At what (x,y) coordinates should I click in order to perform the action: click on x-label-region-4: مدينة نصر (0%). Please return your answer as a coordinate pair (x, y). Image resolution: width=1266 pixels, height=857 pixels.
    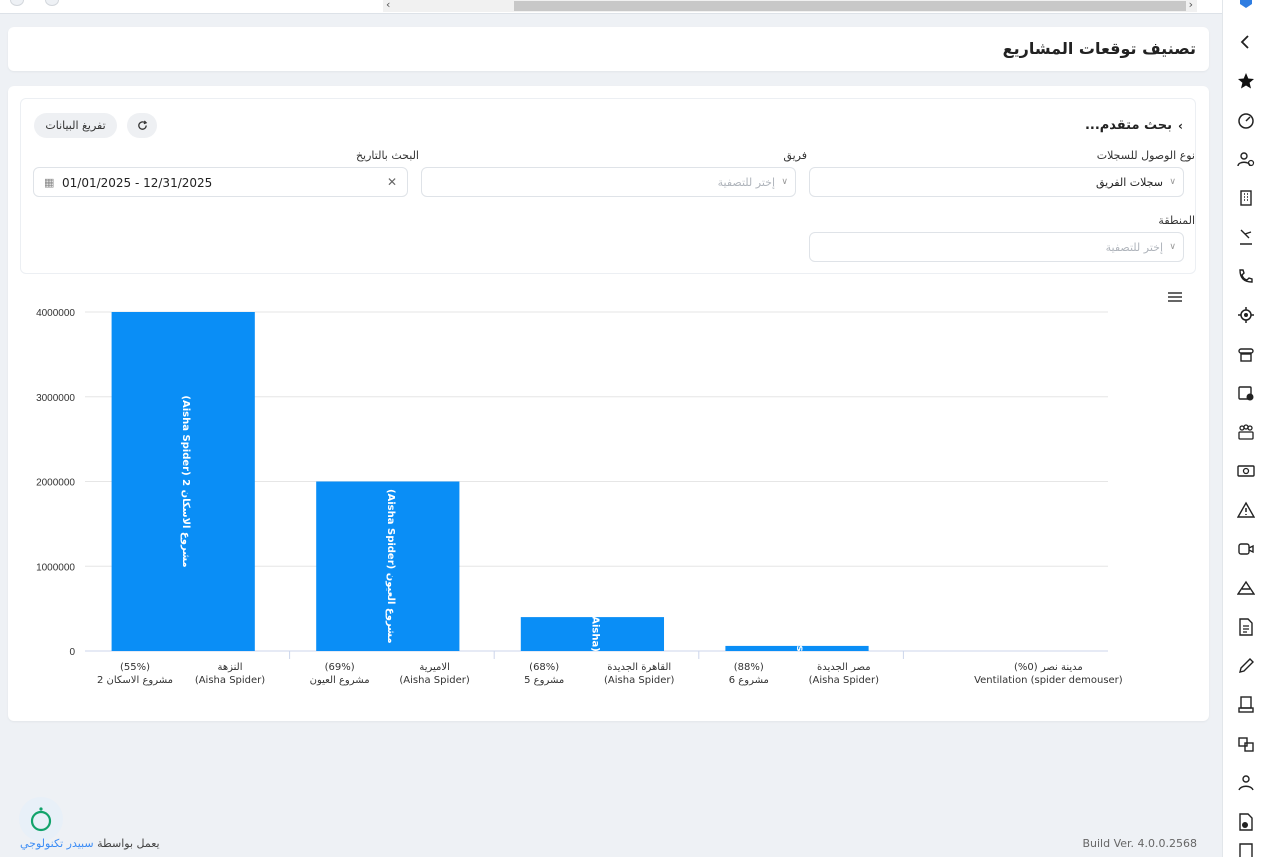
    Looking at the image, I should click on (1048, 667).